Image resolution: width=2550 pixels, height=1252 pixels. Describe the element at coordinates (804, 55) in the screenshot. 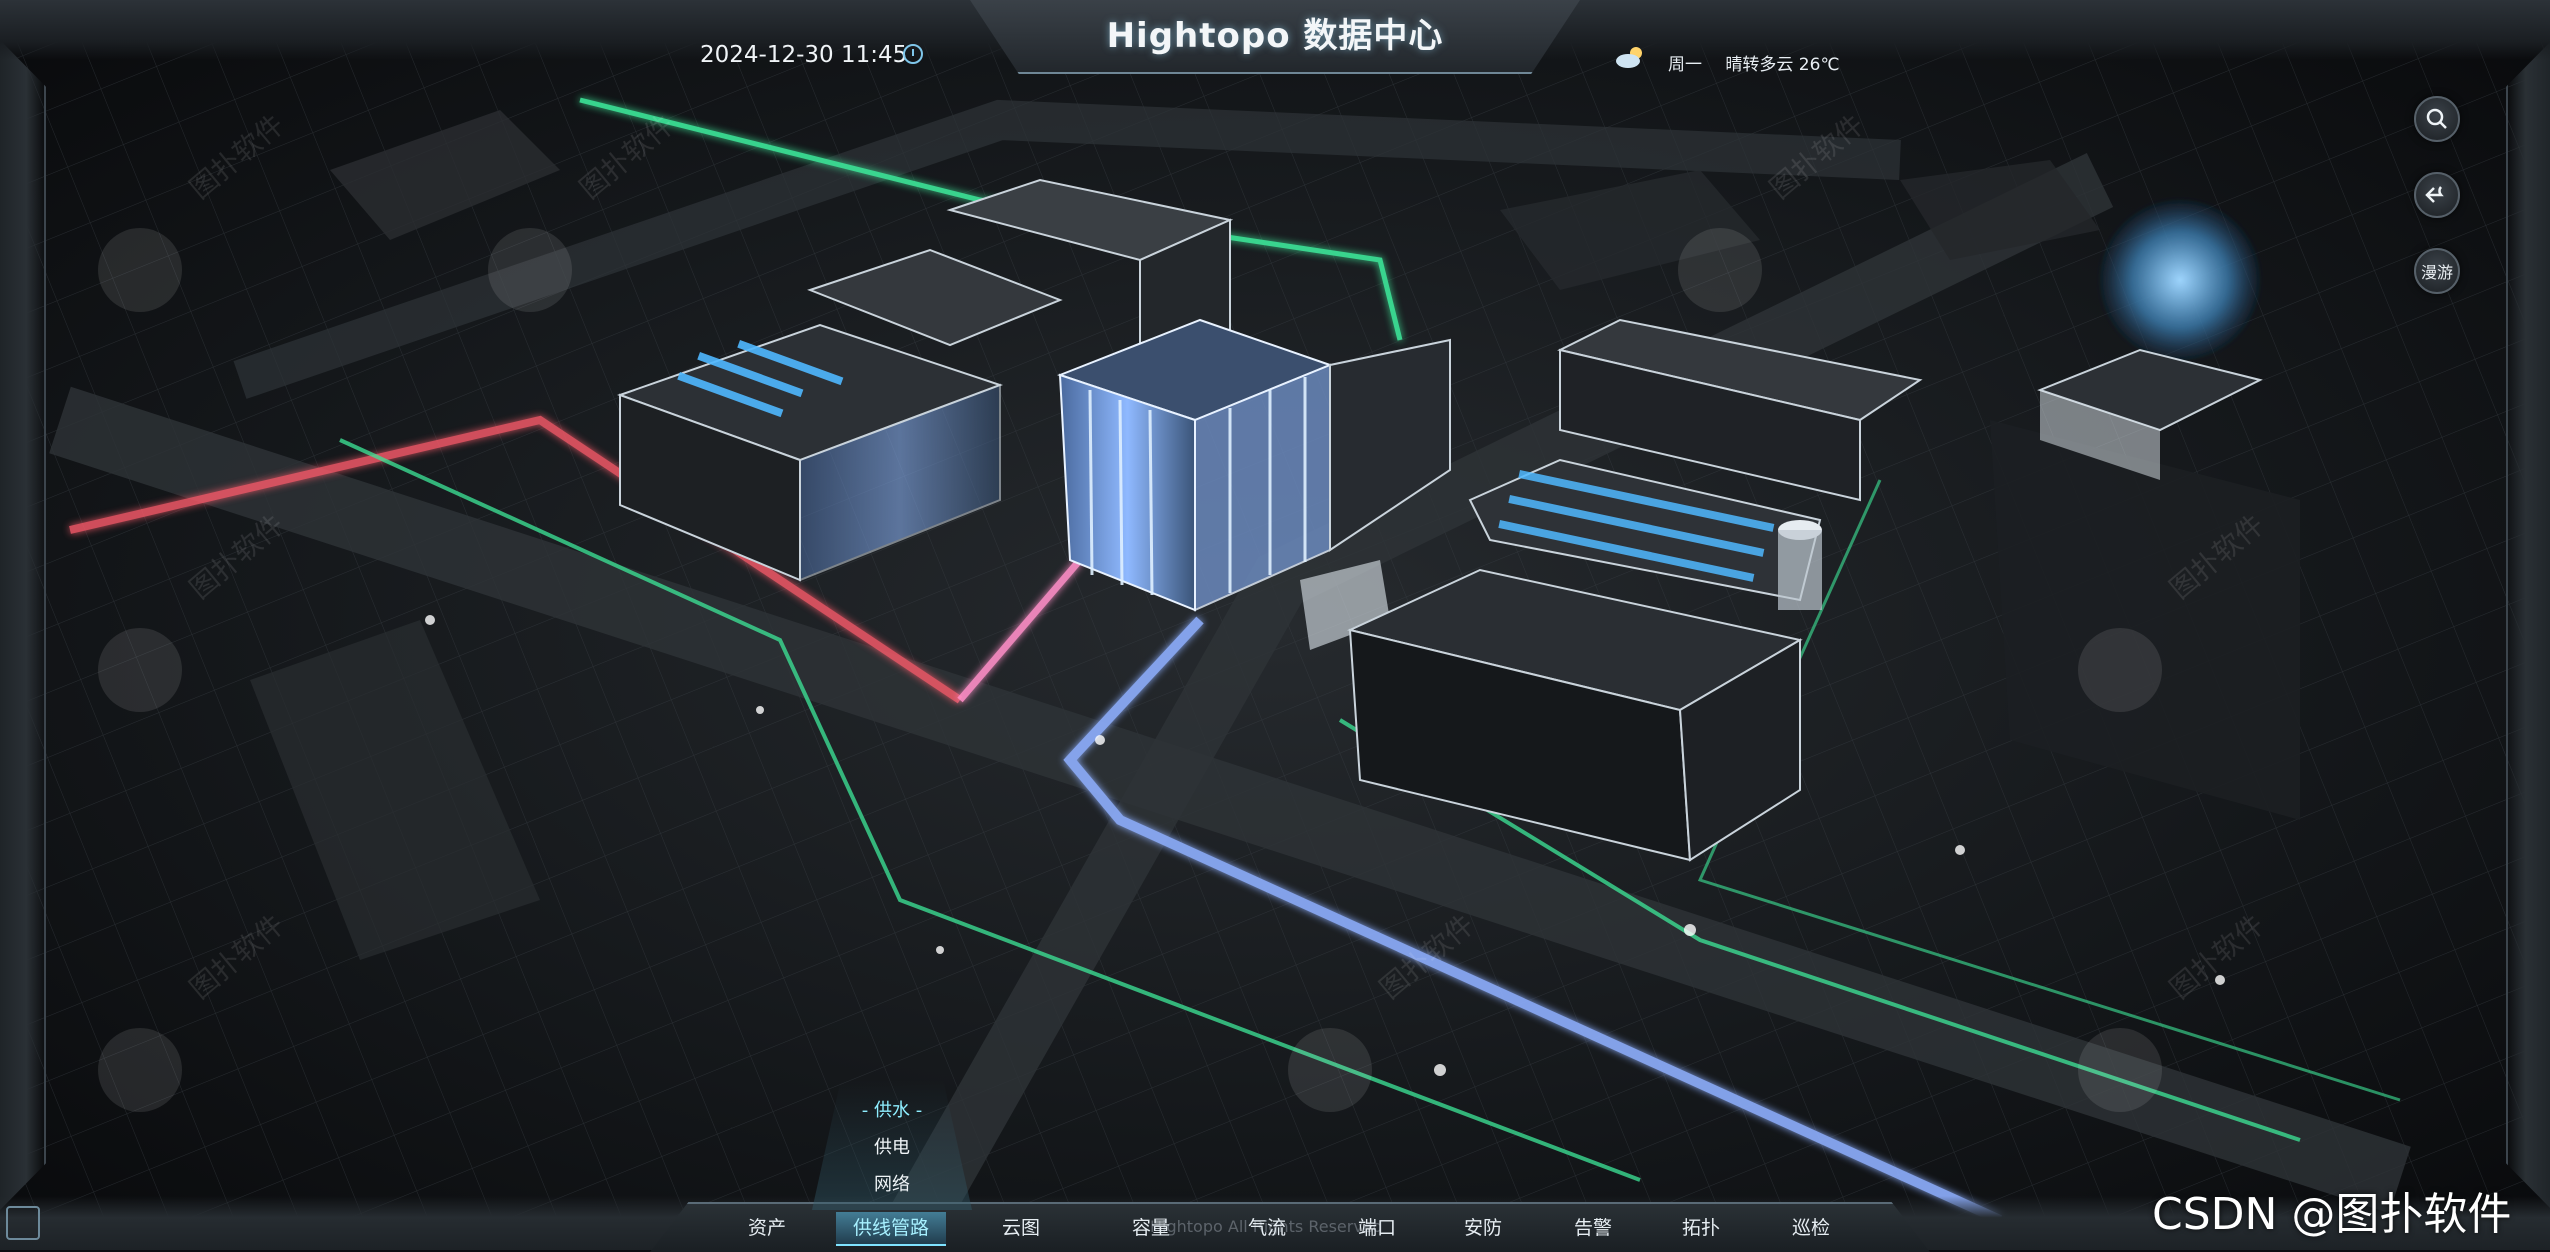

I see `datetime: 2024-12-30 11:45` at that location.